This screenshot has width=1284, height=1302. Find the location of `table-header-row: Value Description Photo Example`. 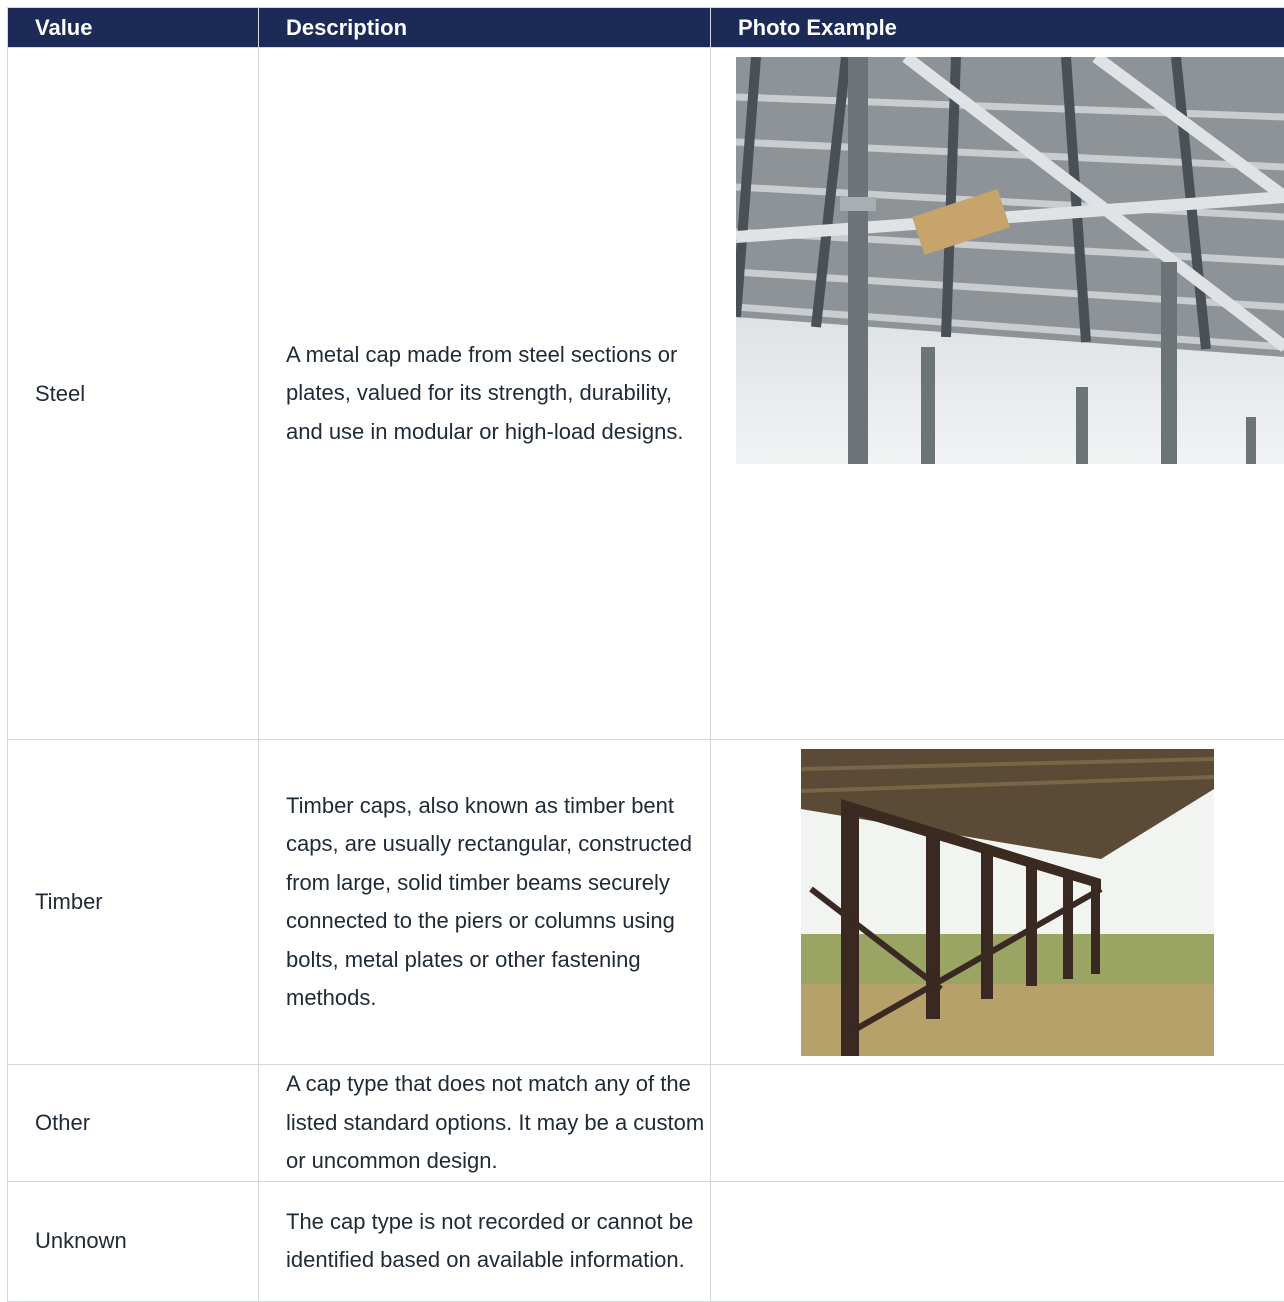

table-header-row: Value Description Photo Example is located at coordinates (646, 28).